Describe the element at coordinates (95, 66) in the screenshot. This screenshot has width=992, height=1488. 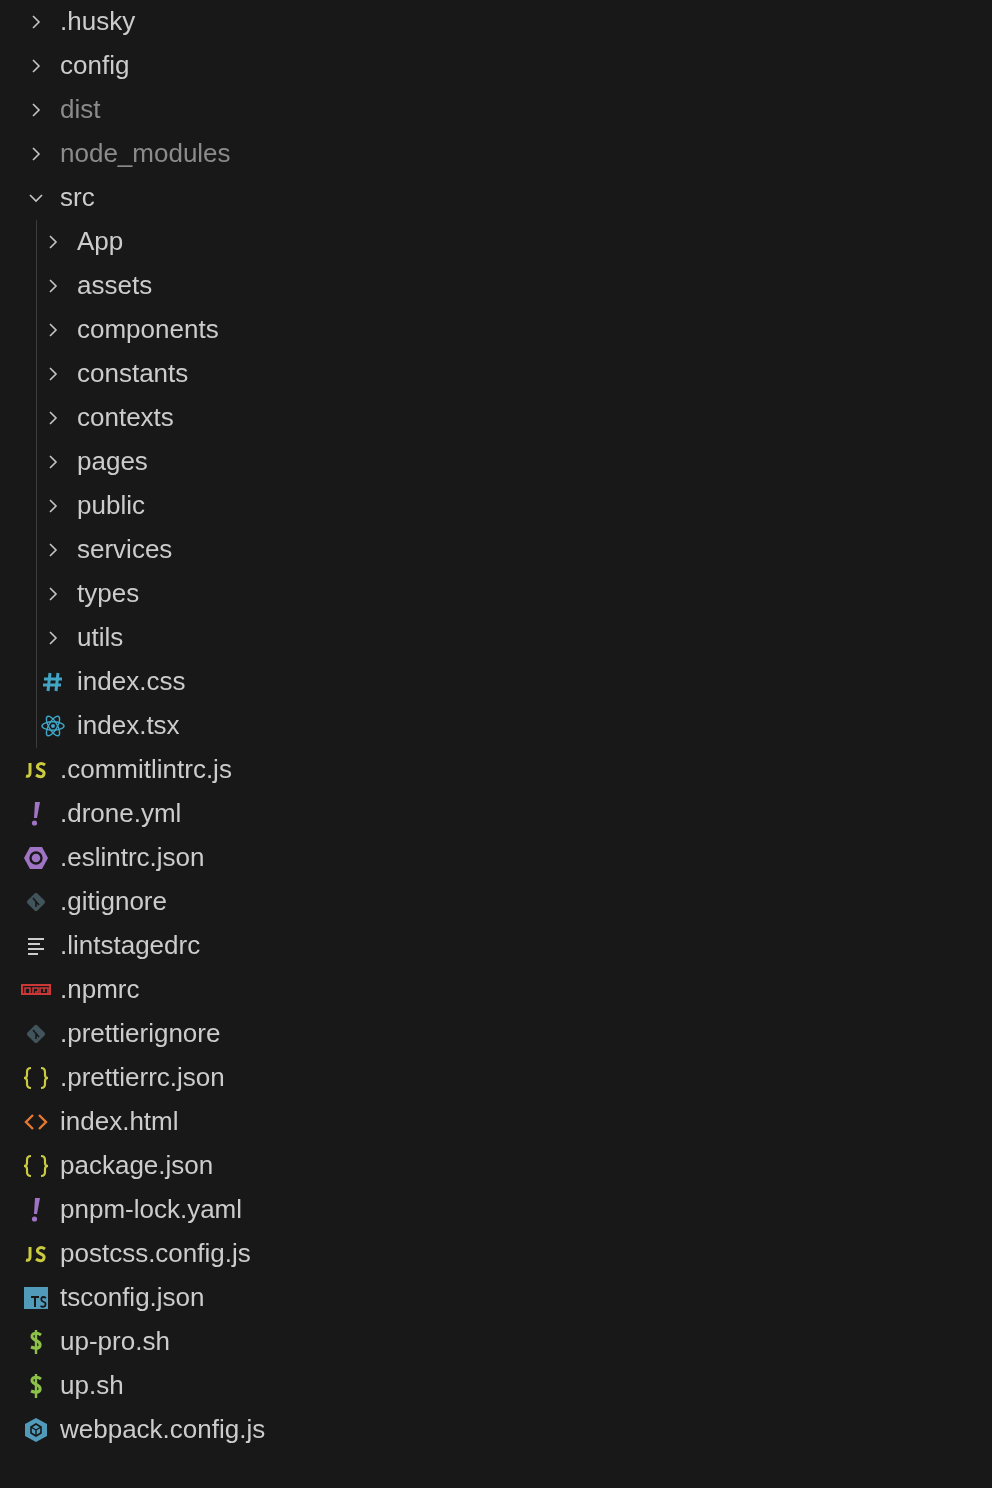
I see `folder-name: config` at that location.